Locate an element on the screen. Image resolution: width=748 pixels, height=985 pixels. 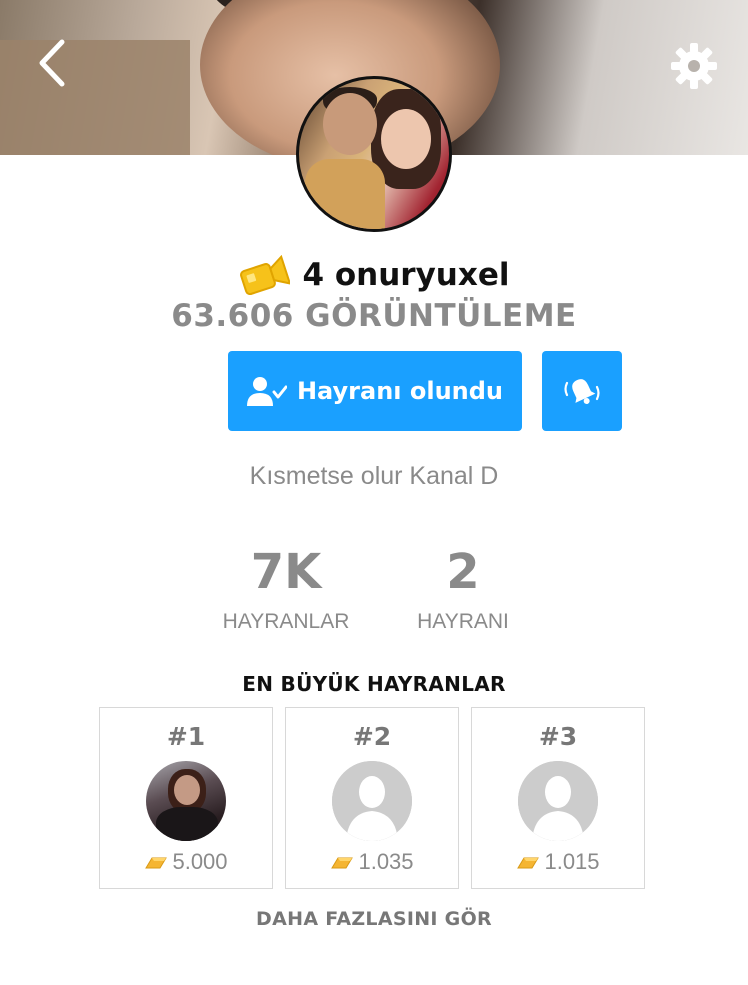
see-more-link: DAHA FAZLASINI GÖR is located at coordinates (374, 919).